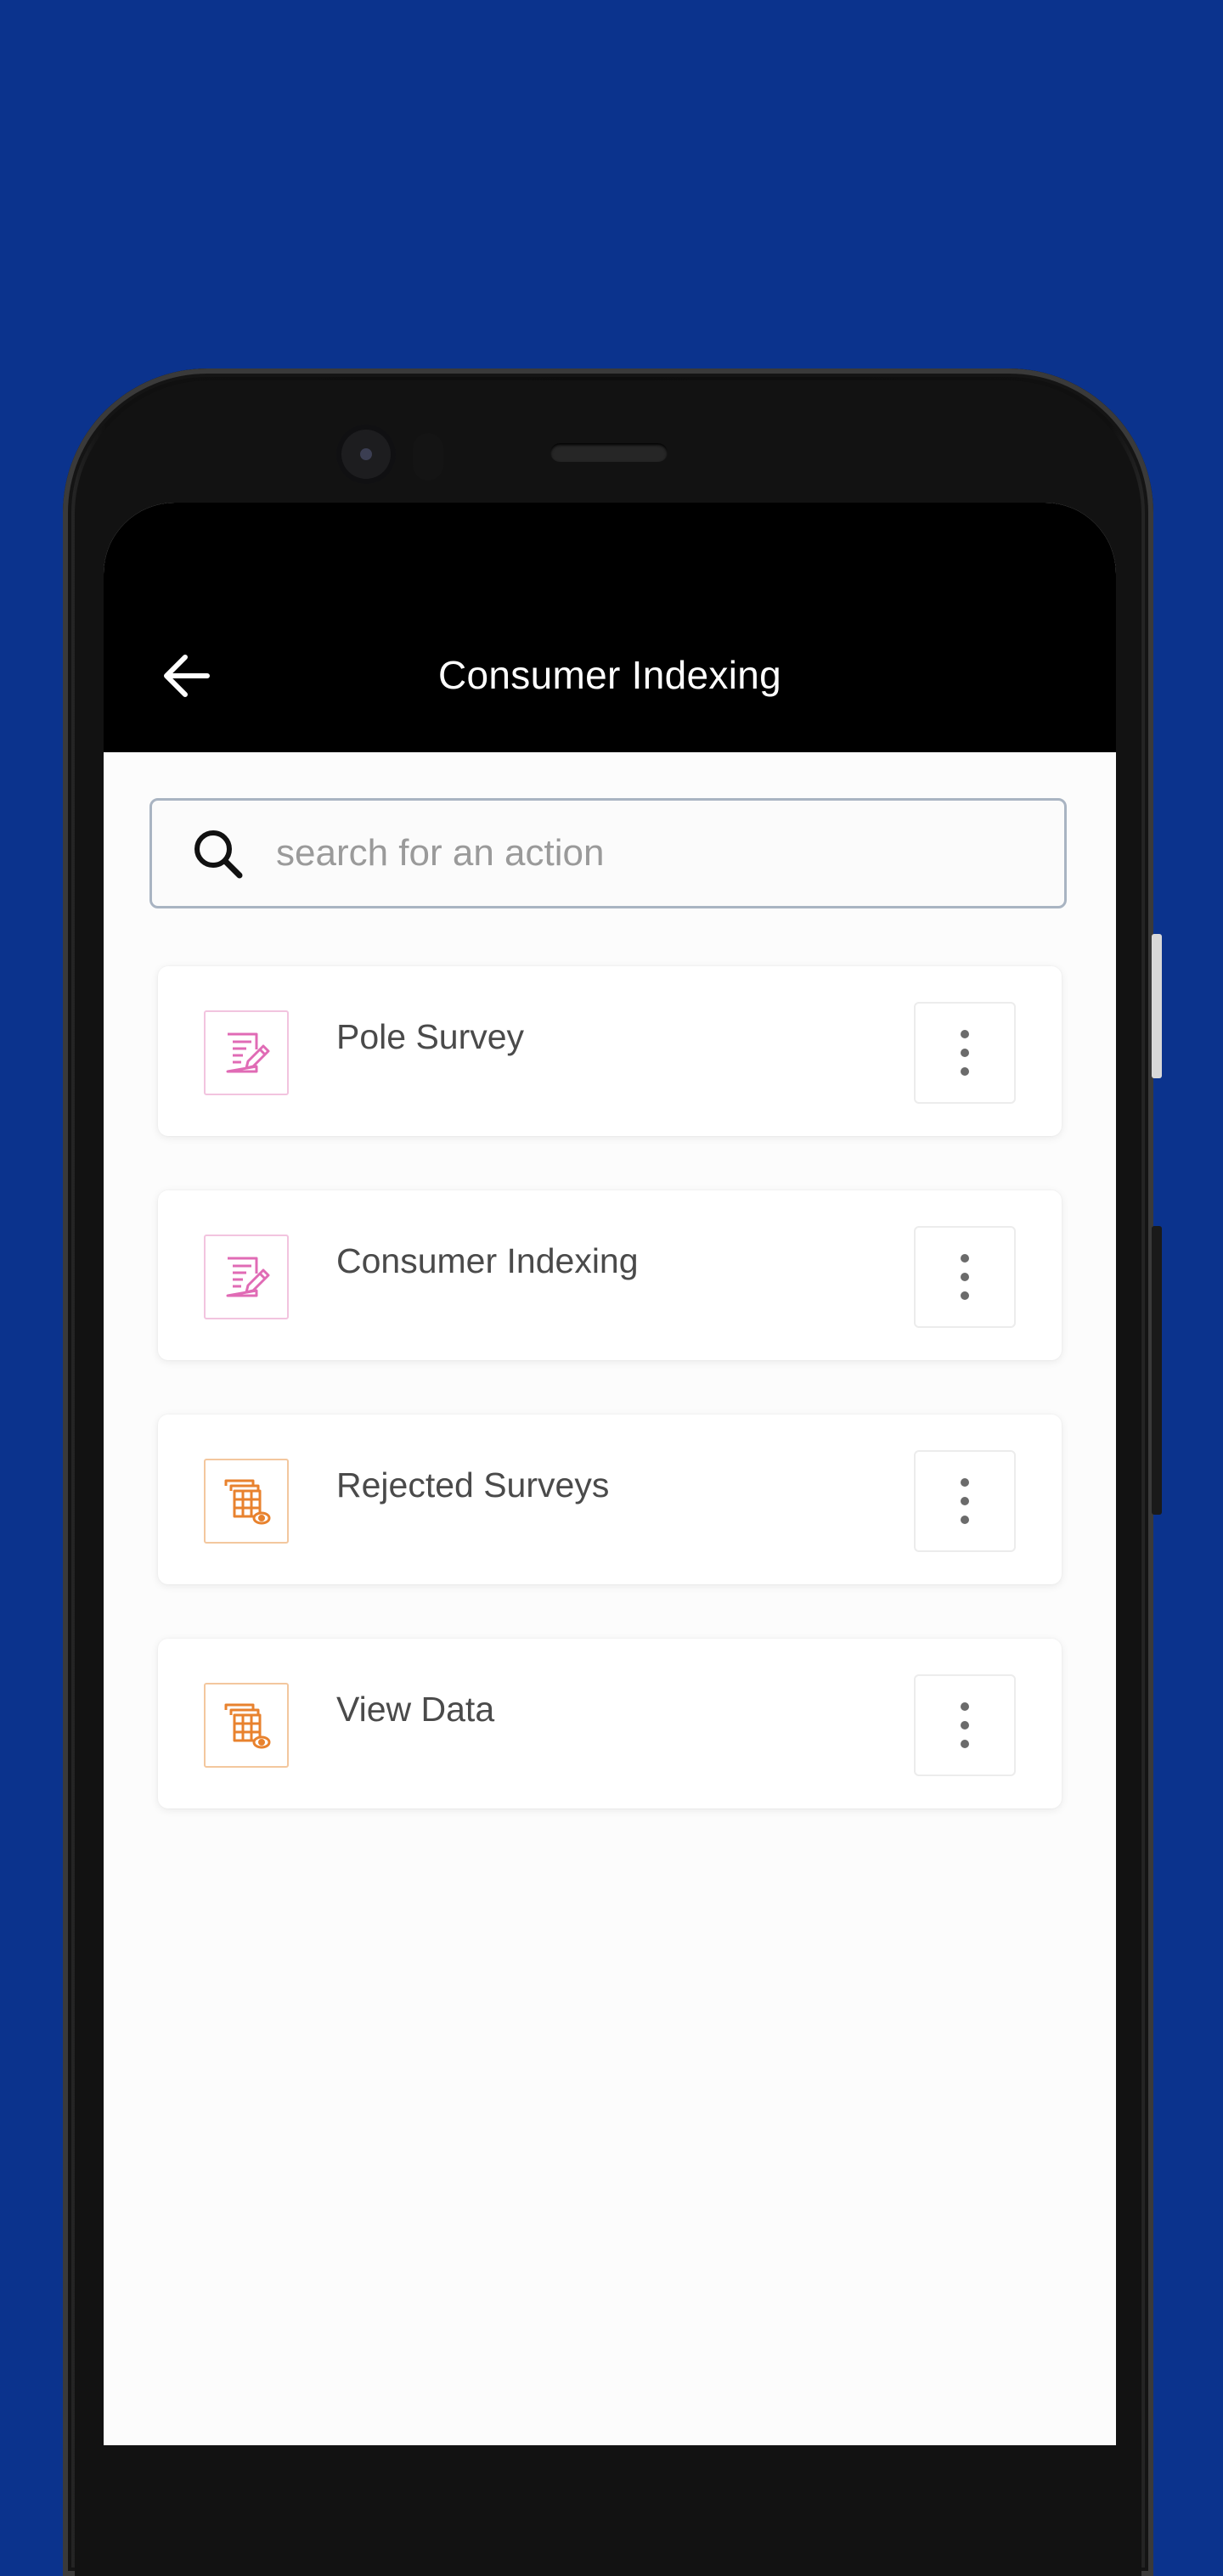 The height and width of the screenshot is (2576, 1223). I want to click on search-input, so click(670, 853).